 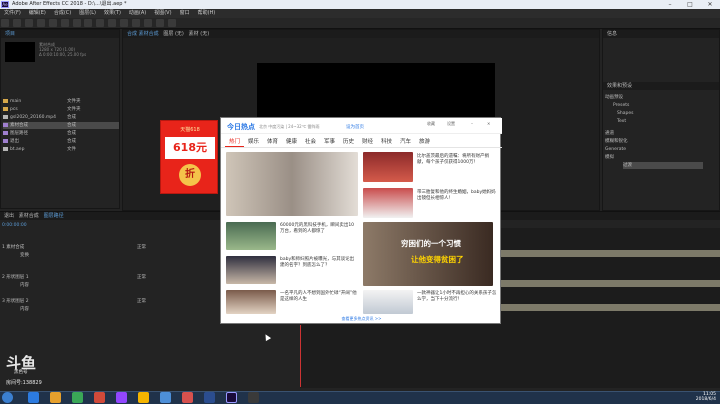 I want to click on menu-animation: 动画(A), so click(x=137, y=13).